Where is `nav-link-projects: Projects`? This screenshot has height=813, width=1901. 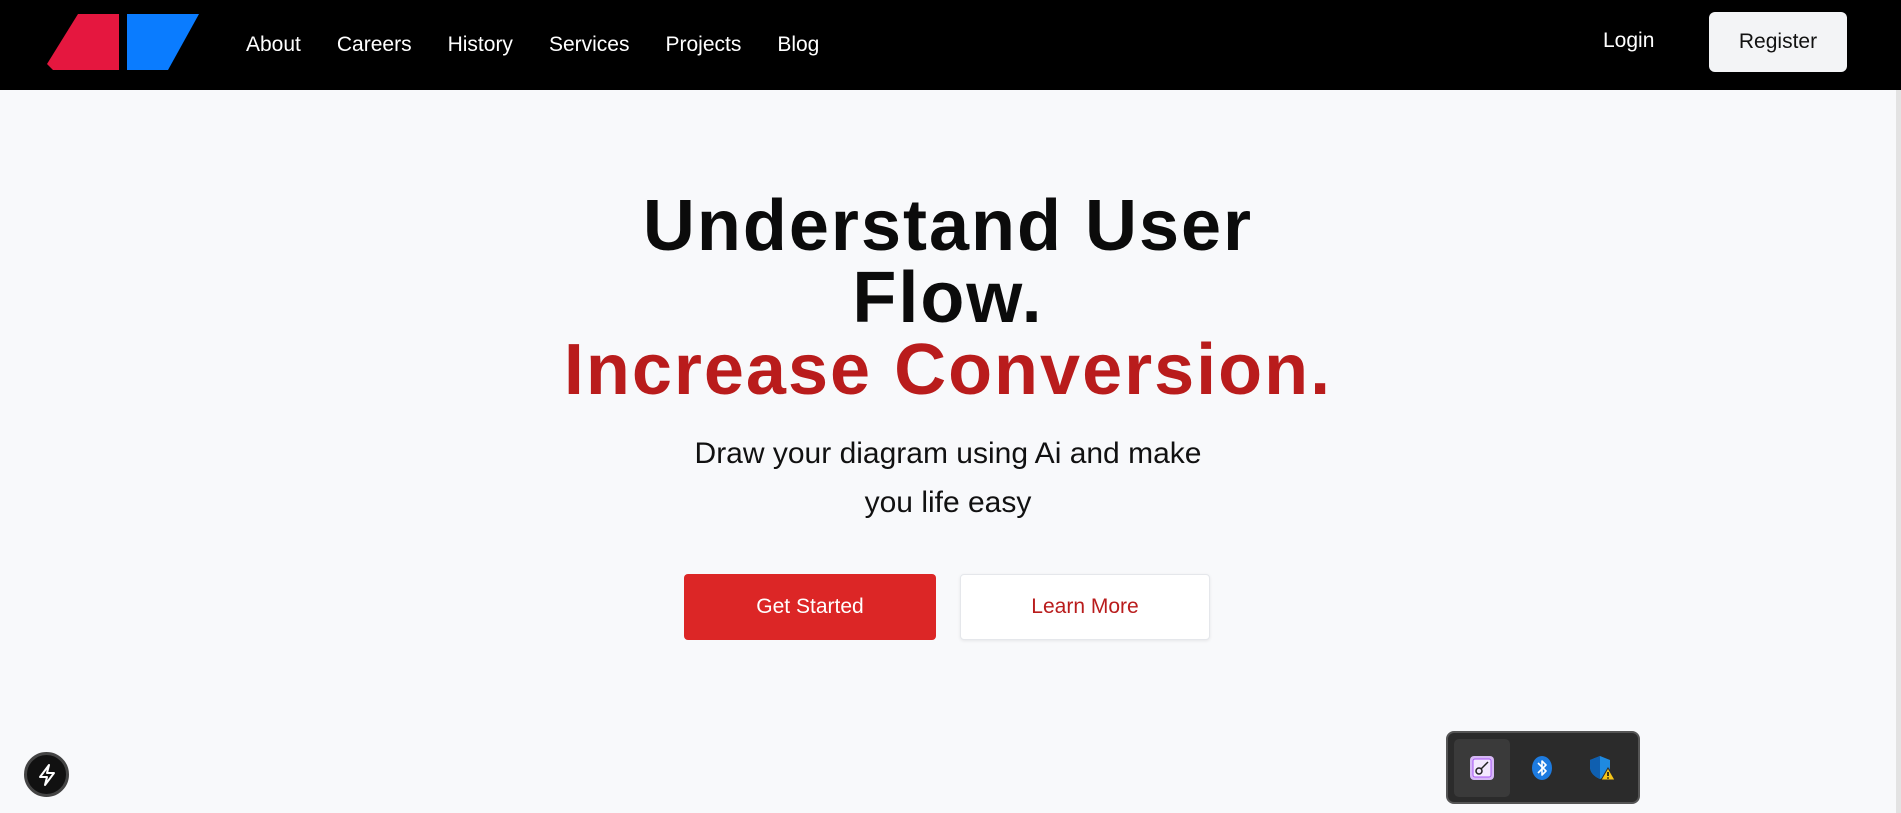
nav-link-projects: Projects is located at coordinates (703, 45).